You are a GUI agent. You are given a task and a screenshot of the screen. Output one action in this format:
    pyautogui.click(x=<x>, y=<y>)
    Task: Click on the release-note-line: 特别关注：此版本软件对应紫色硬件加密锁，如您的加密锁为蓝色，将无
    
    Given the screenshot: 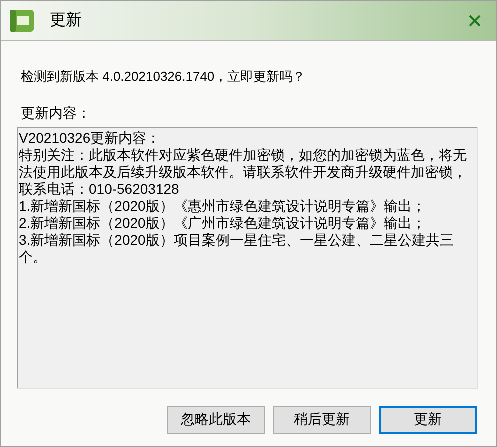 What is the action you would take?
    pyautogui.click(x=243, y=155)
    